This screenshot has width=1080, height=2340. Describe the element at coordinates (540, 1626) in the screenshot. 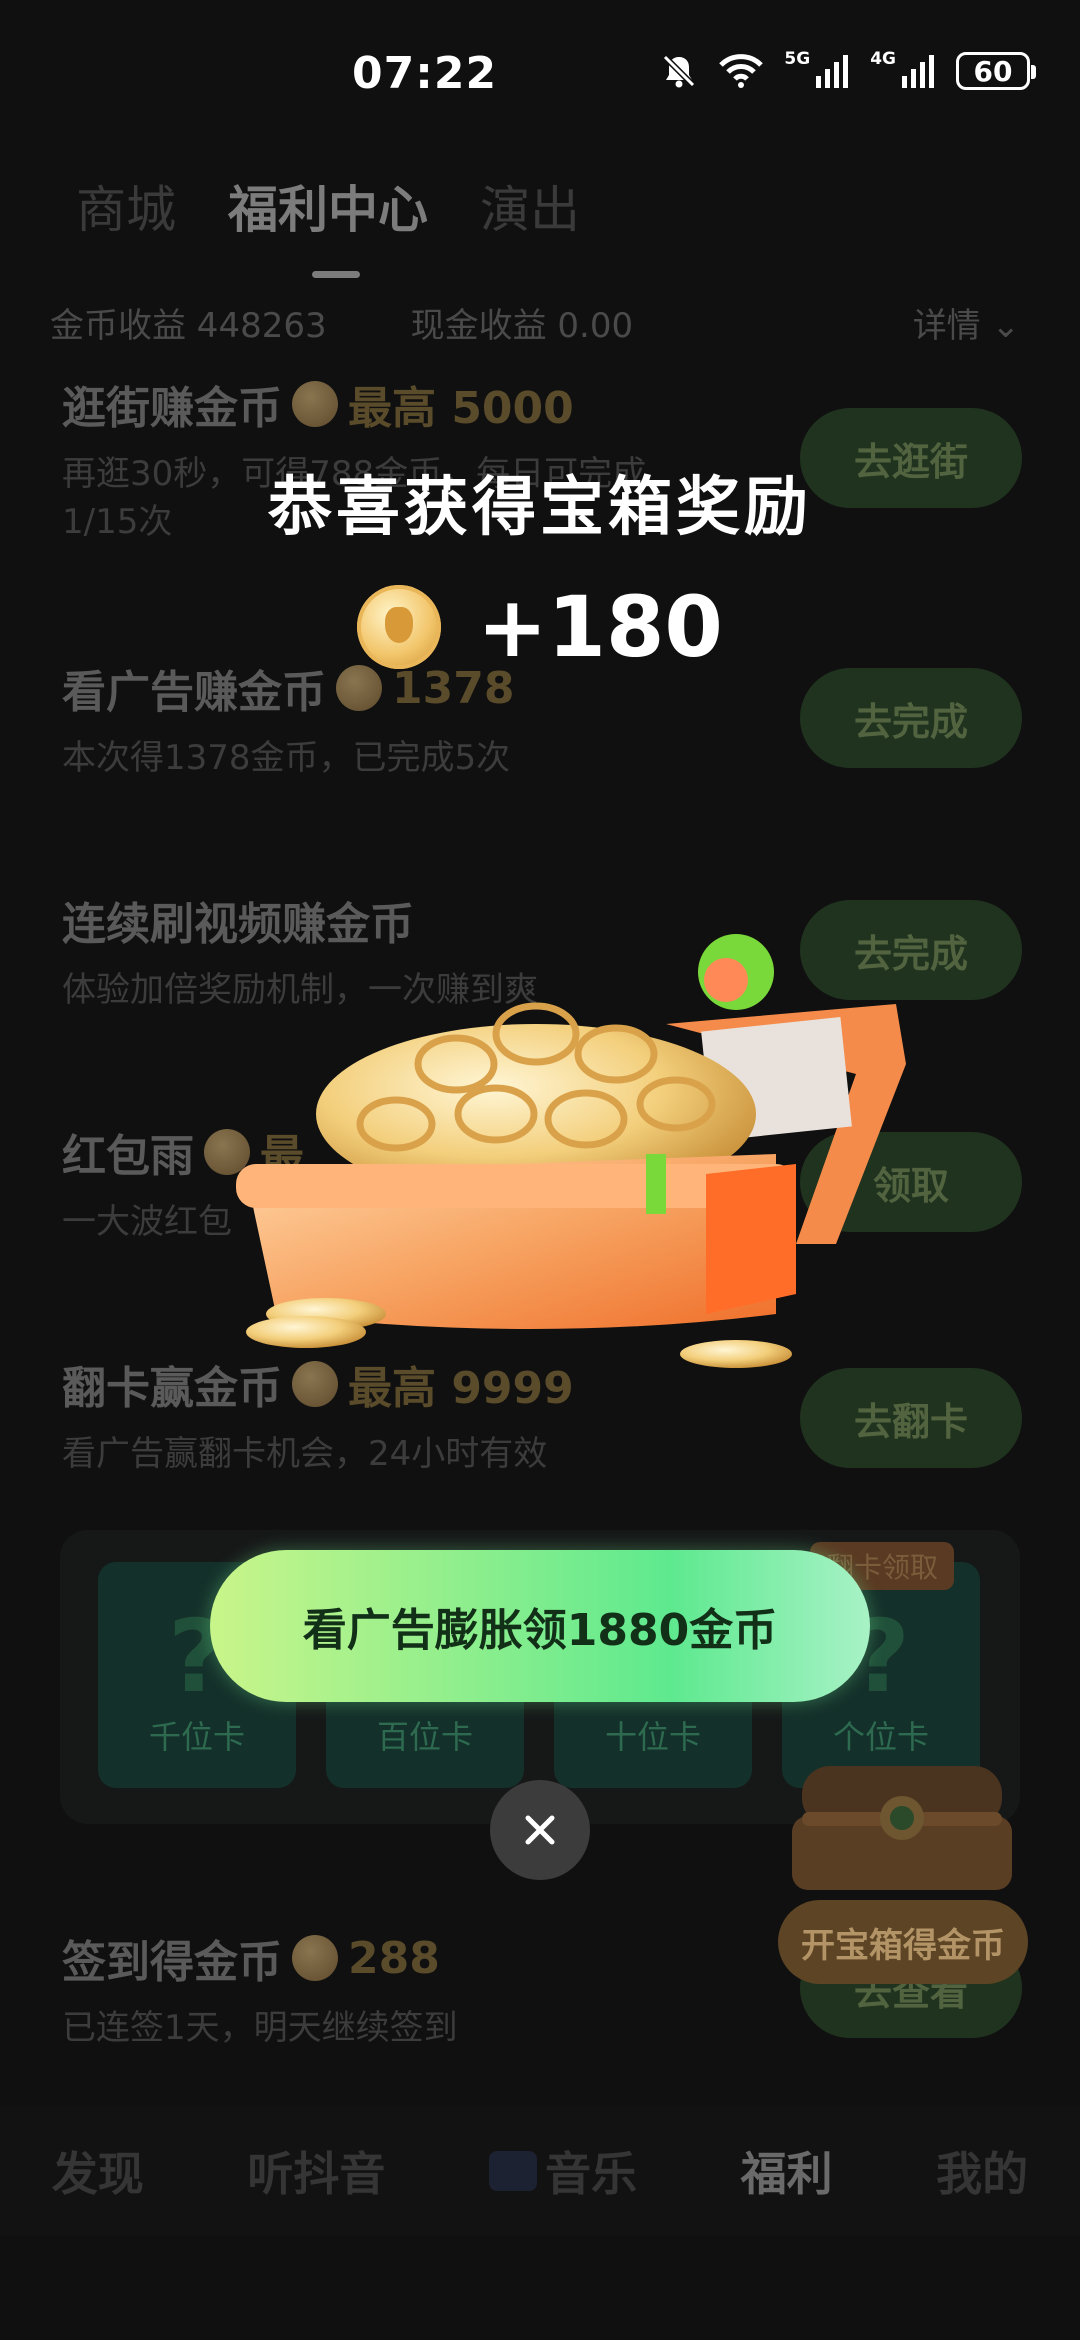

I see `watch-ad-boost-button: 看广告膨胀领1880金币` at that location.